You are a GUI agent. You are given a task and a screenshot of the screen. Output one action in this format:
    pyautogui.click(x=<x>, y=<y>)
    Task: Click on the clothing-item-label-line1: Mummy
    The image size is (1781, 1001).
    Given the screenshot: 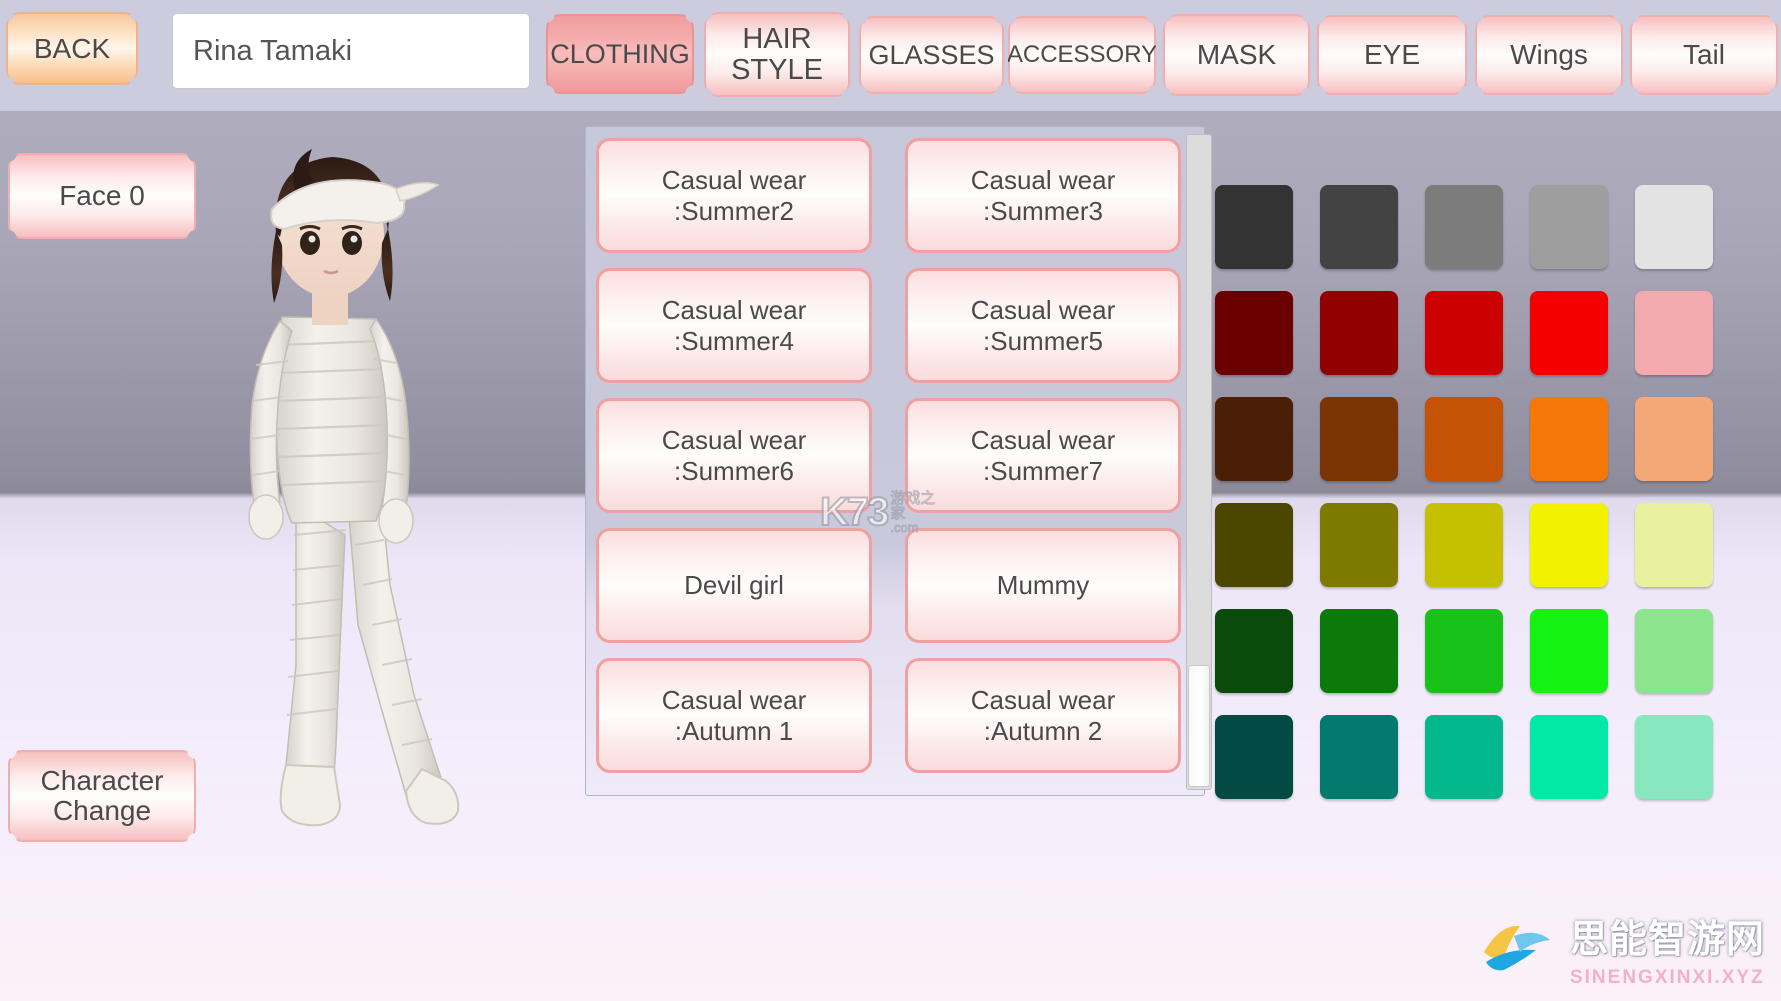 What is the action you would take?
    pyautogui.click(x=1043, y=585)
    